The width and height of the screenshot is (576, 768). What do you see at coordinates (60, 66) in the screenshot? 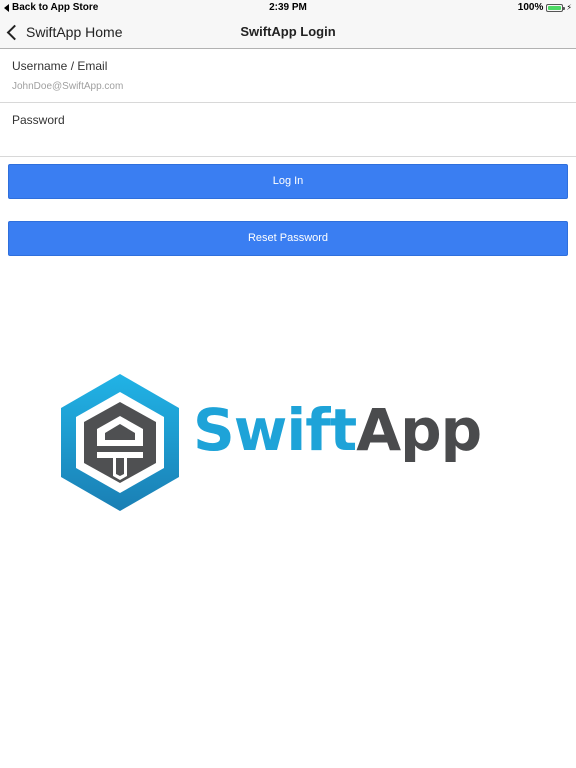
I see `username-label: Username / Email` at bounding box center [60, 66].